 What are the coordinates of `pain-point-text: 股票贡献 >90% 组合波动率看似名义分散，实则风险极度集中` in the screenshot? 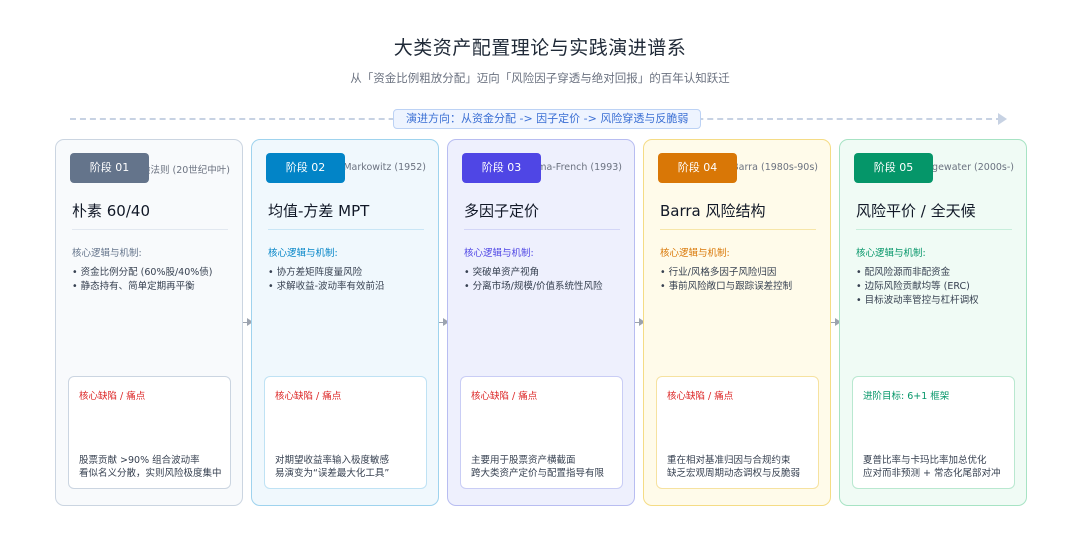 It's located at (150, 467).